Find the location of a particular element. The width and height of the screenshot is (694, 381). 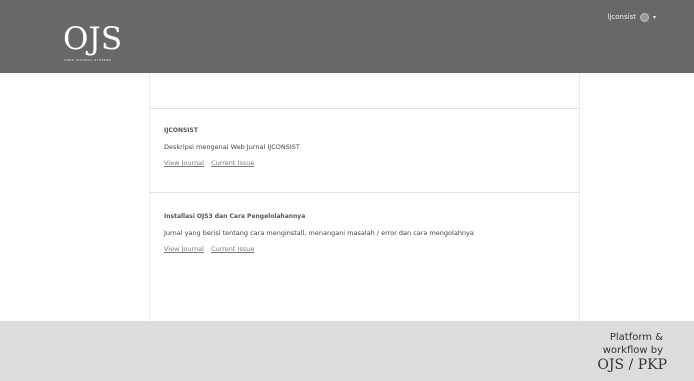

ojs-logo: OJS Open Journal Systems is located at coordinates (103, 43).